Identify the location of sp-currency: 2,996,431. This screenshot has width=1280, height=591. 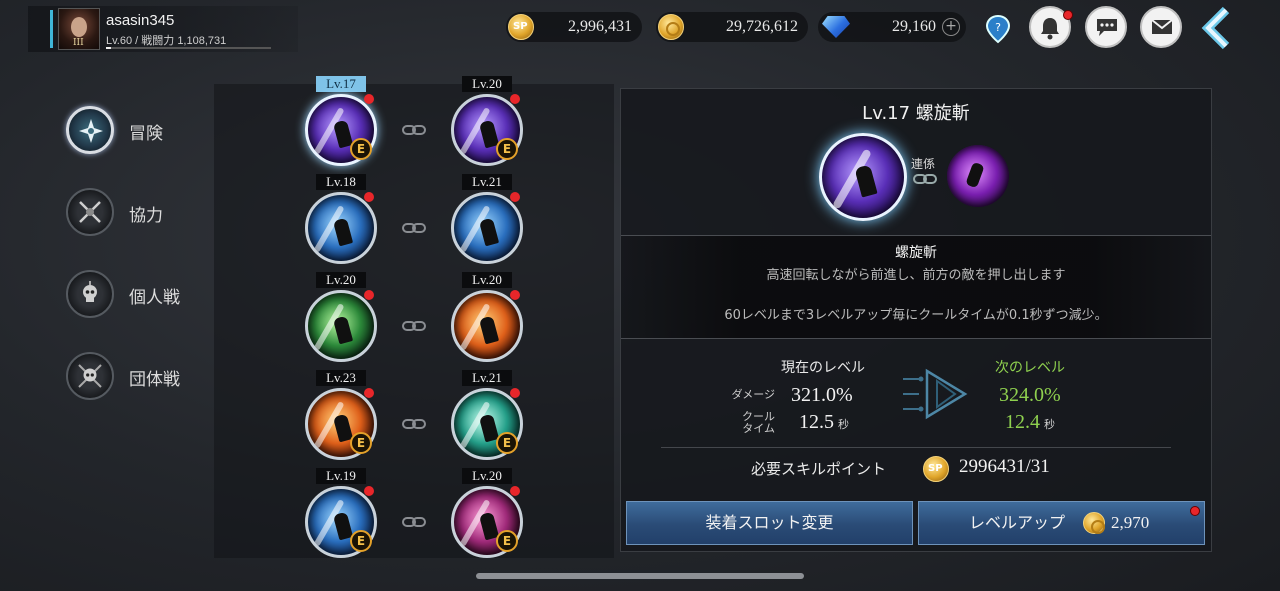
(574, 27).